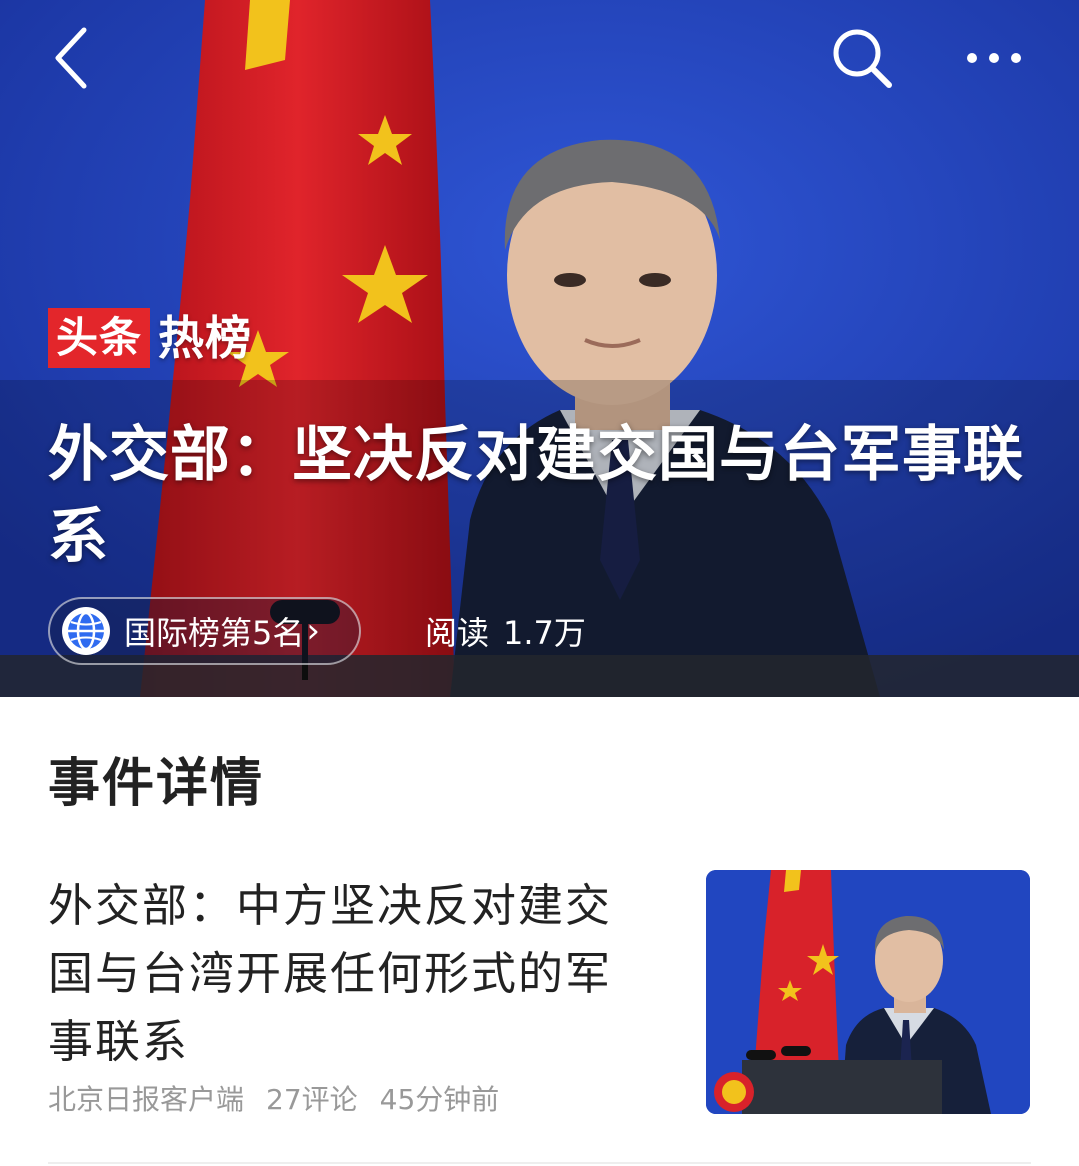 This screenshot has width=1079, height=1166. What do you see at coordinates (312, 1099) in the screenshot?
I see `article-comments: 27评论` at bounding box center [312, 1099].